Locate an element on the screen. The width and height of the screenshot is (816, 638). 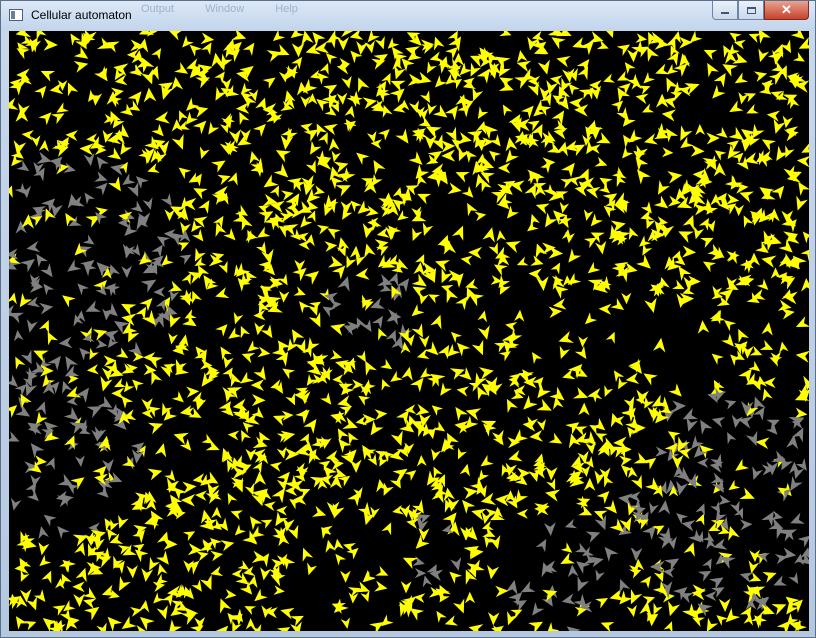
minimize-button is located at coordinates (725, 10).